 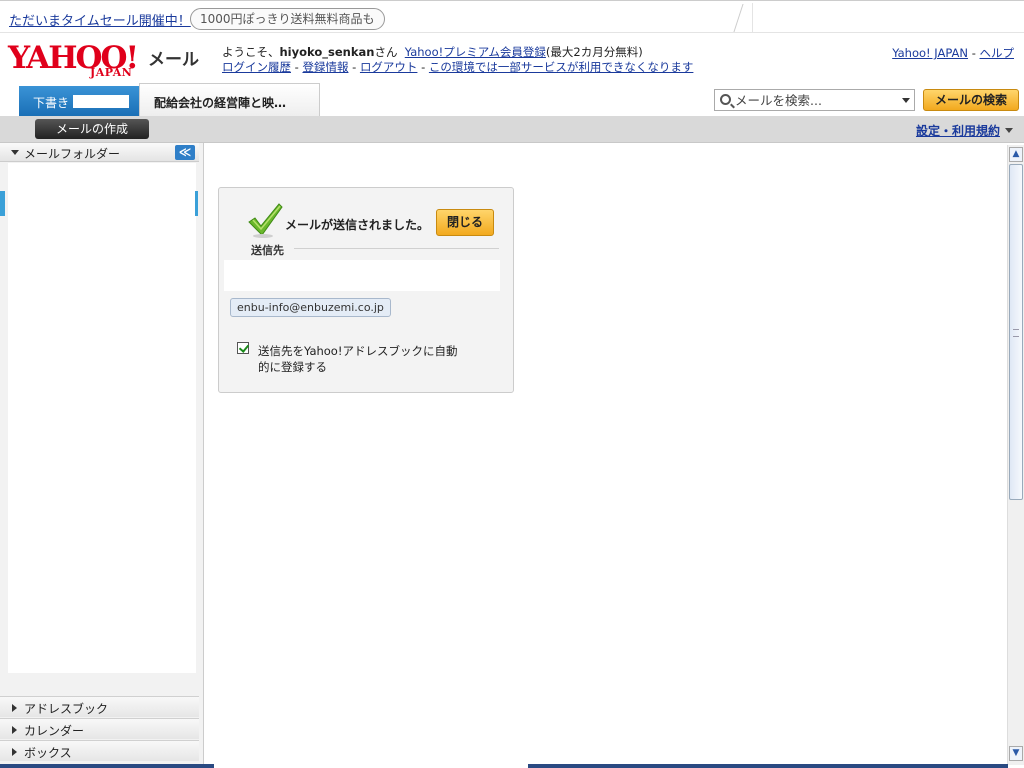 What do you see at coordinates (561, 67) in the screenshot?
I see `environment-notice-link: この環境では一部サービスが利用できなくなります` at bounding box center [561, 67].